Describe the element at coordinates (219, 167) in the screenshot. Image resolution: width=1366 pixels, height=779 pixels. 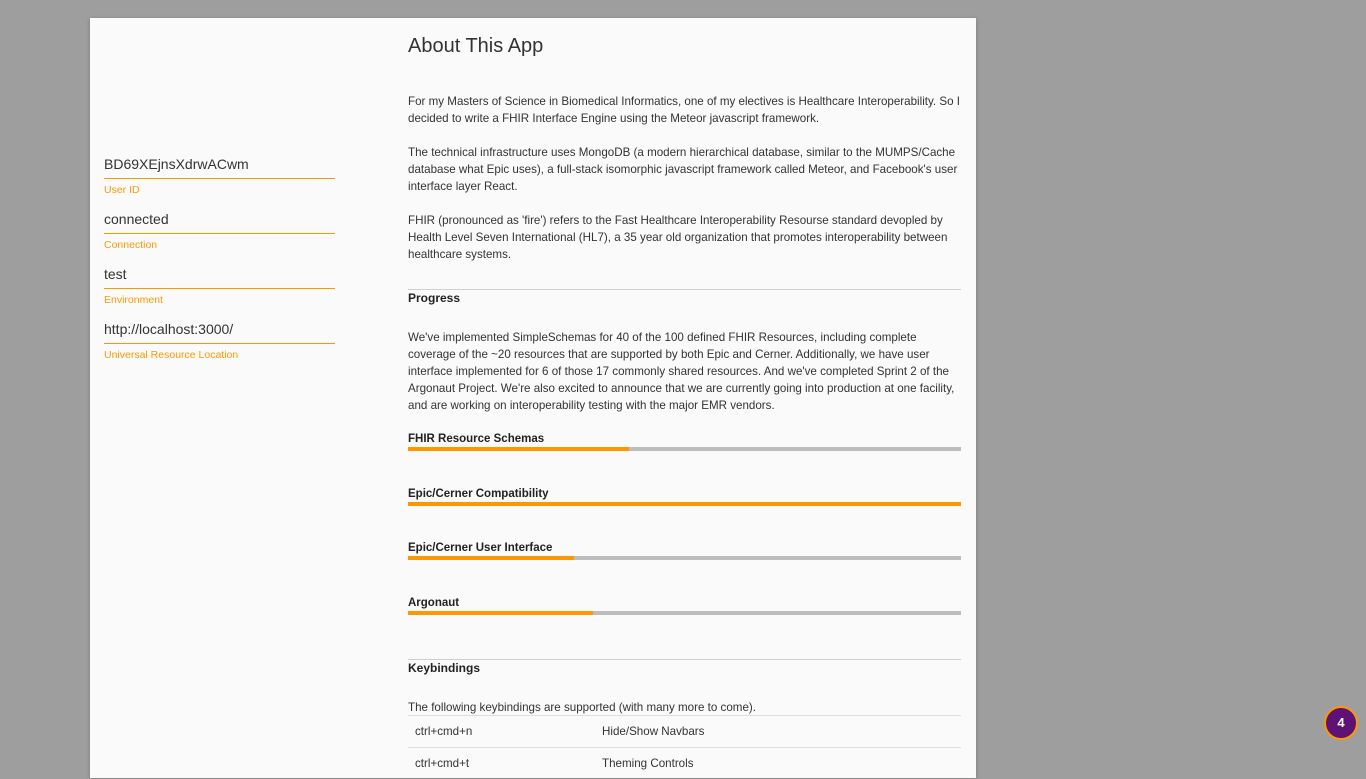
I see `user-id-value: BD69XEjnsXdrwACwm` at that location.